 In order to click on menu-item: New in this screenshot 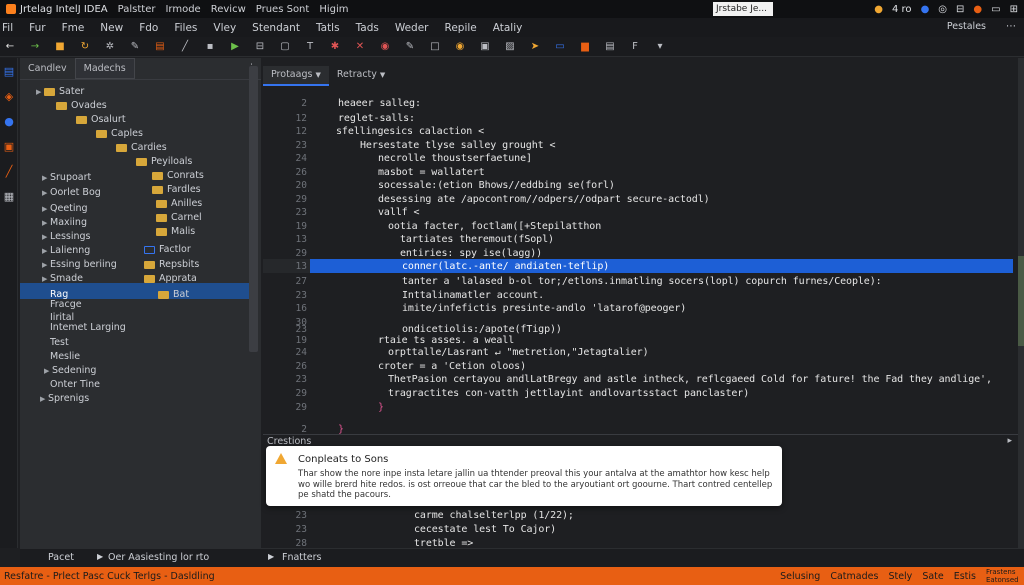, I will do `click(111, 28)`.